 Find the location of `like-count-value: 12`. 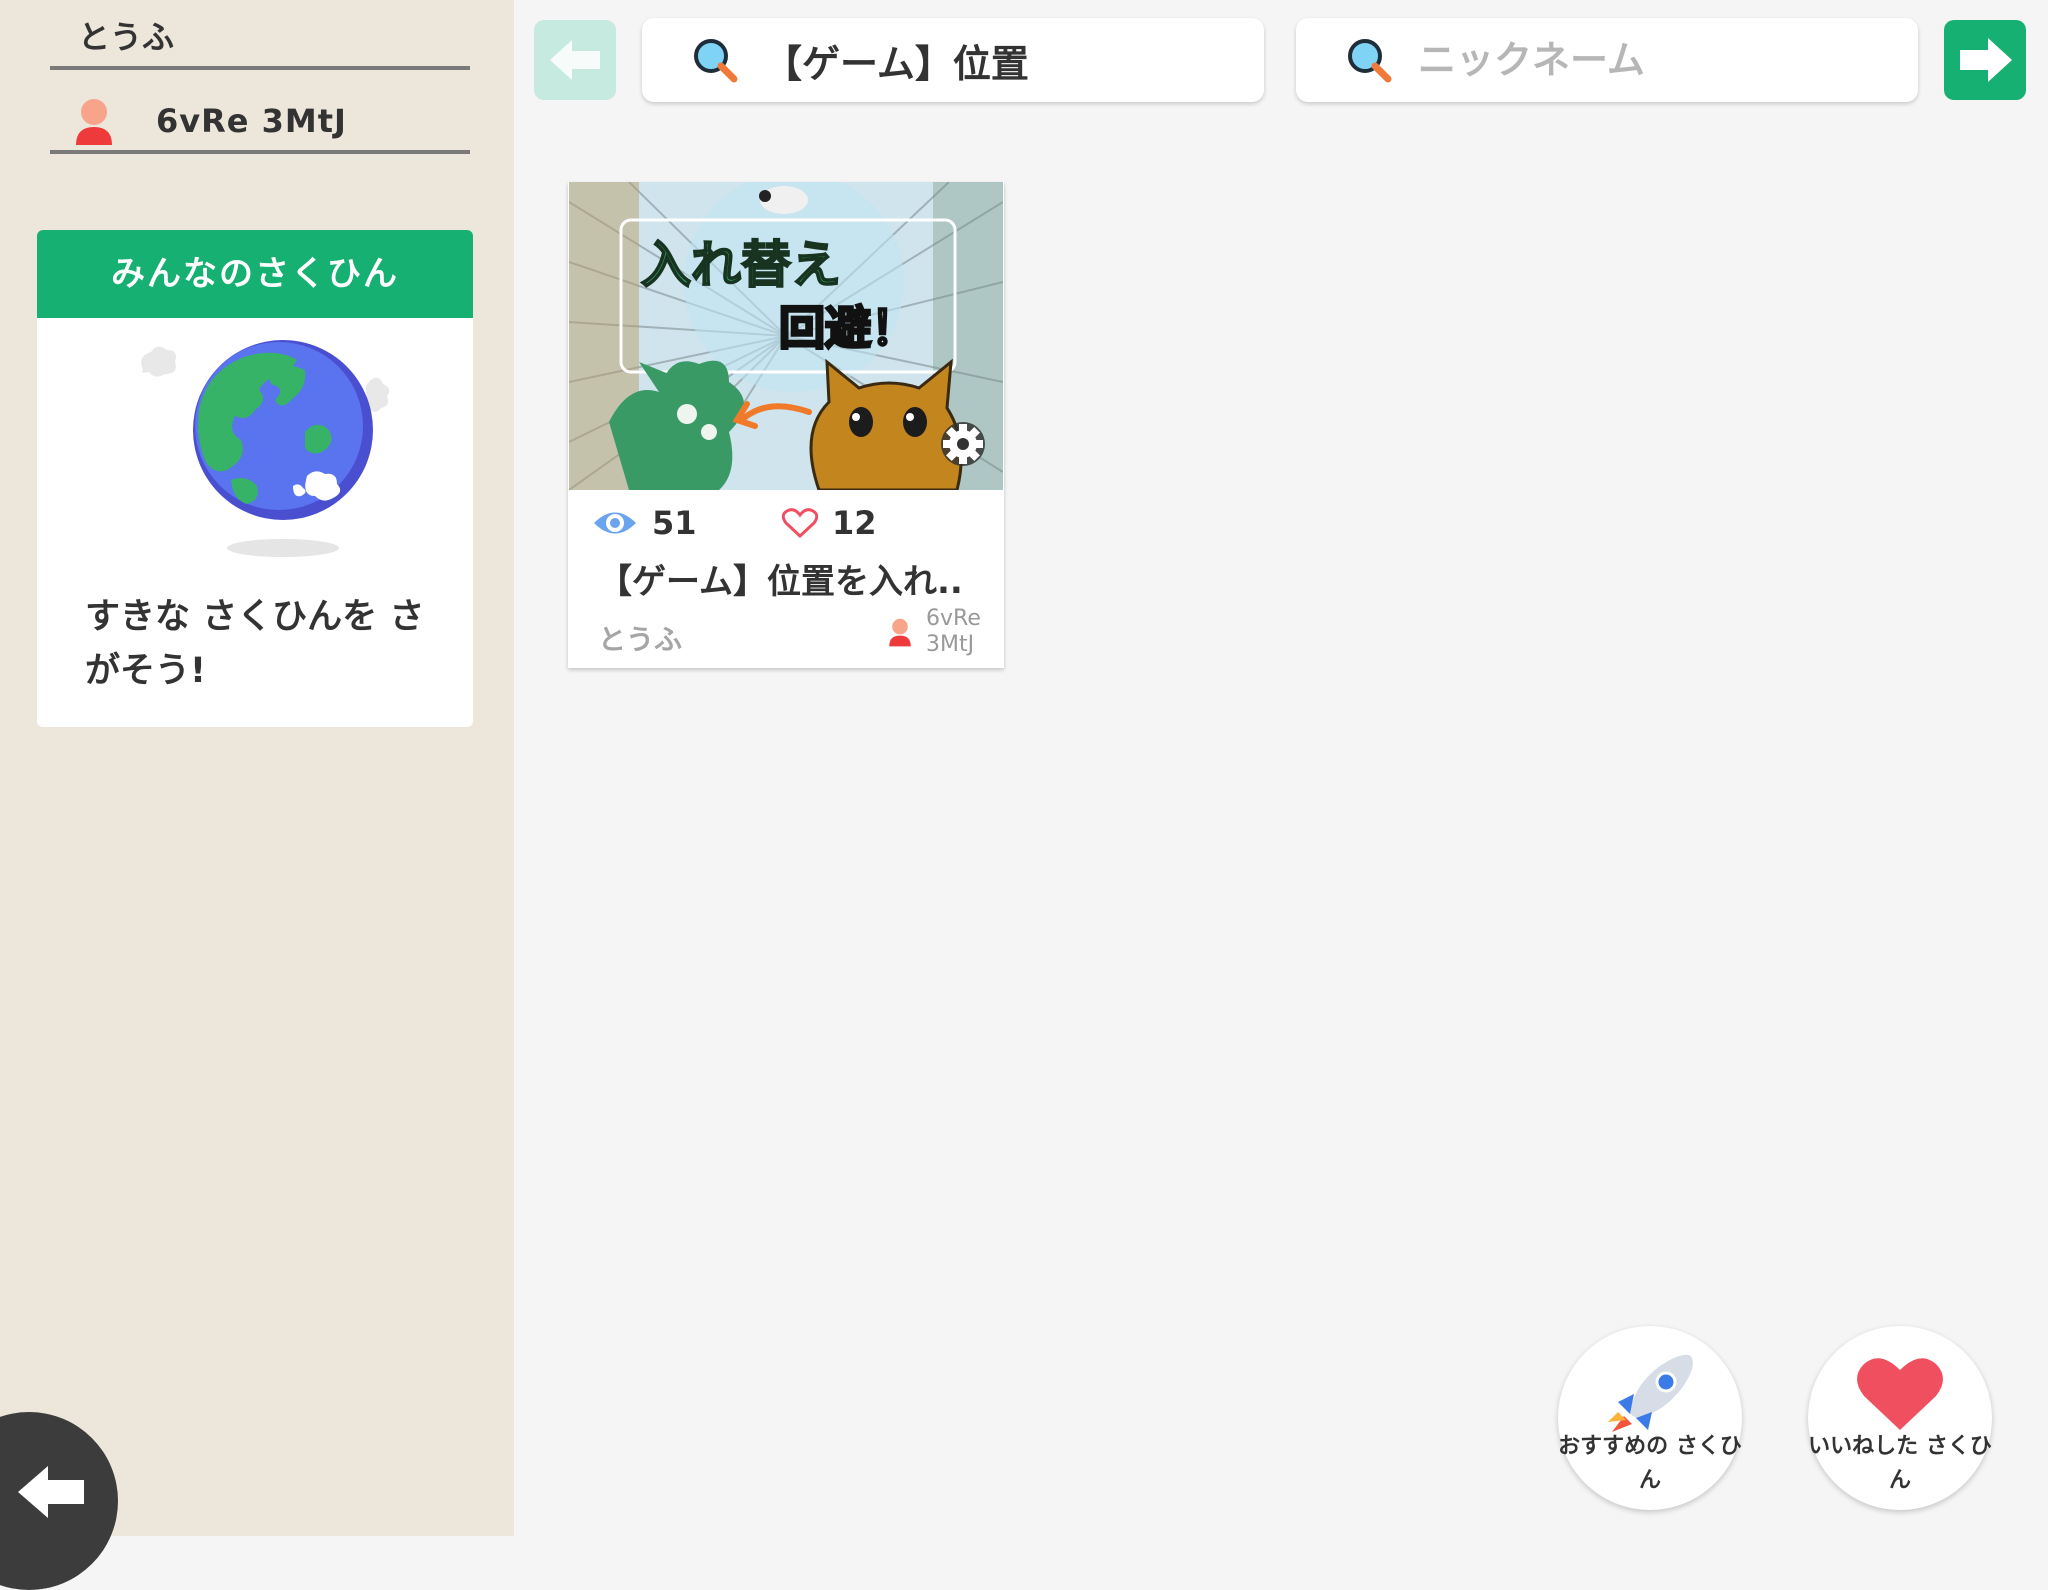

like-count-value: 12 is located at coordinates (854, 523).